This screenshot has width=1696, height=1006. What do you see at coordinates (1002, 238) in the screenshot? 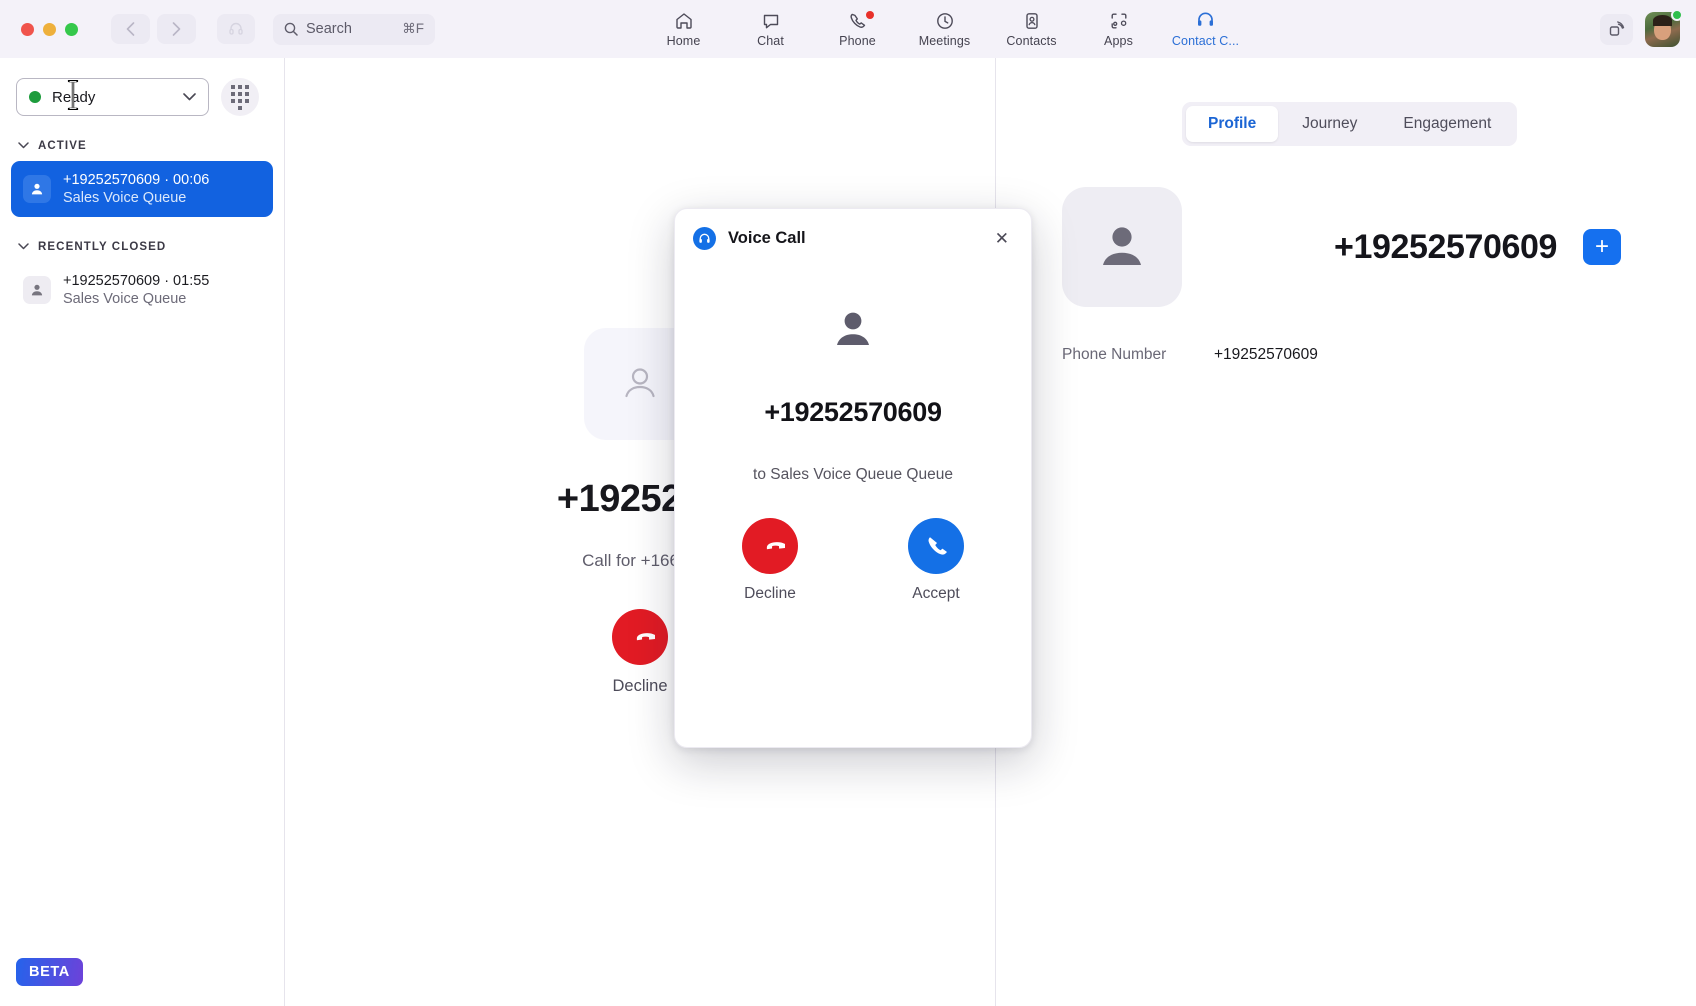
I see `close-icon: ✕` at bounding box center [1002, 238].